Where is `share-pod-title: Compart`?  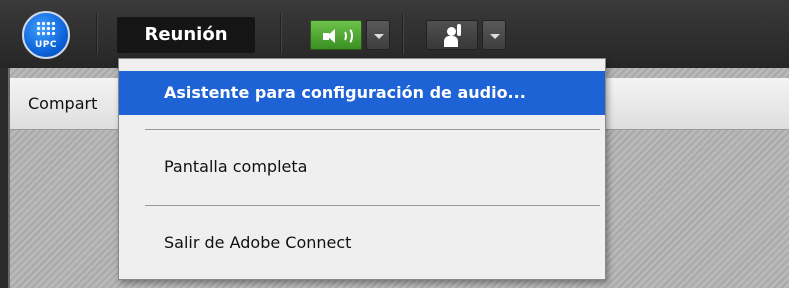
share-pod-title: Compart is located at coordinates (63, 103).